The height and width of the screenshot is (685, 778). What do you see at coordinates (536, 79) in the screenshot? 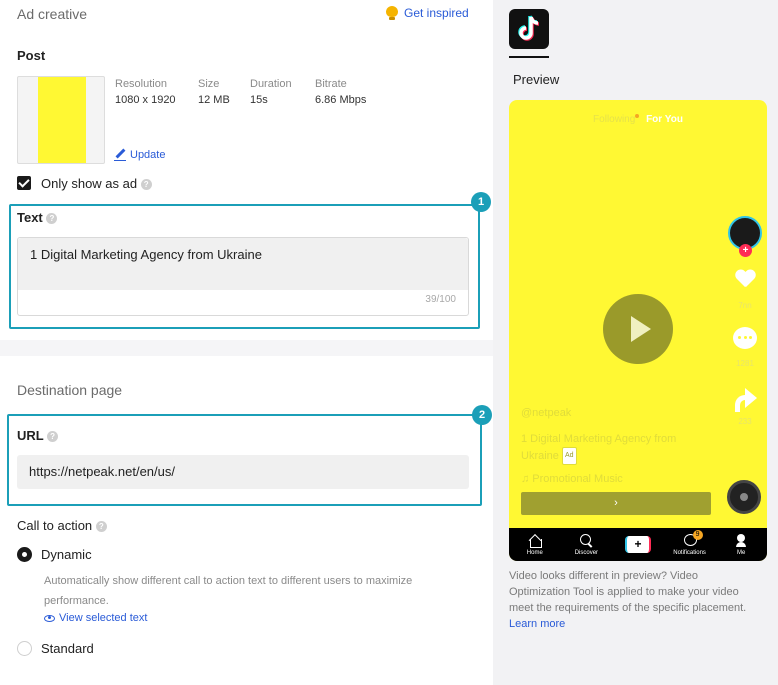
I see `preview-title: Preview` at bounding box center [536, 79].